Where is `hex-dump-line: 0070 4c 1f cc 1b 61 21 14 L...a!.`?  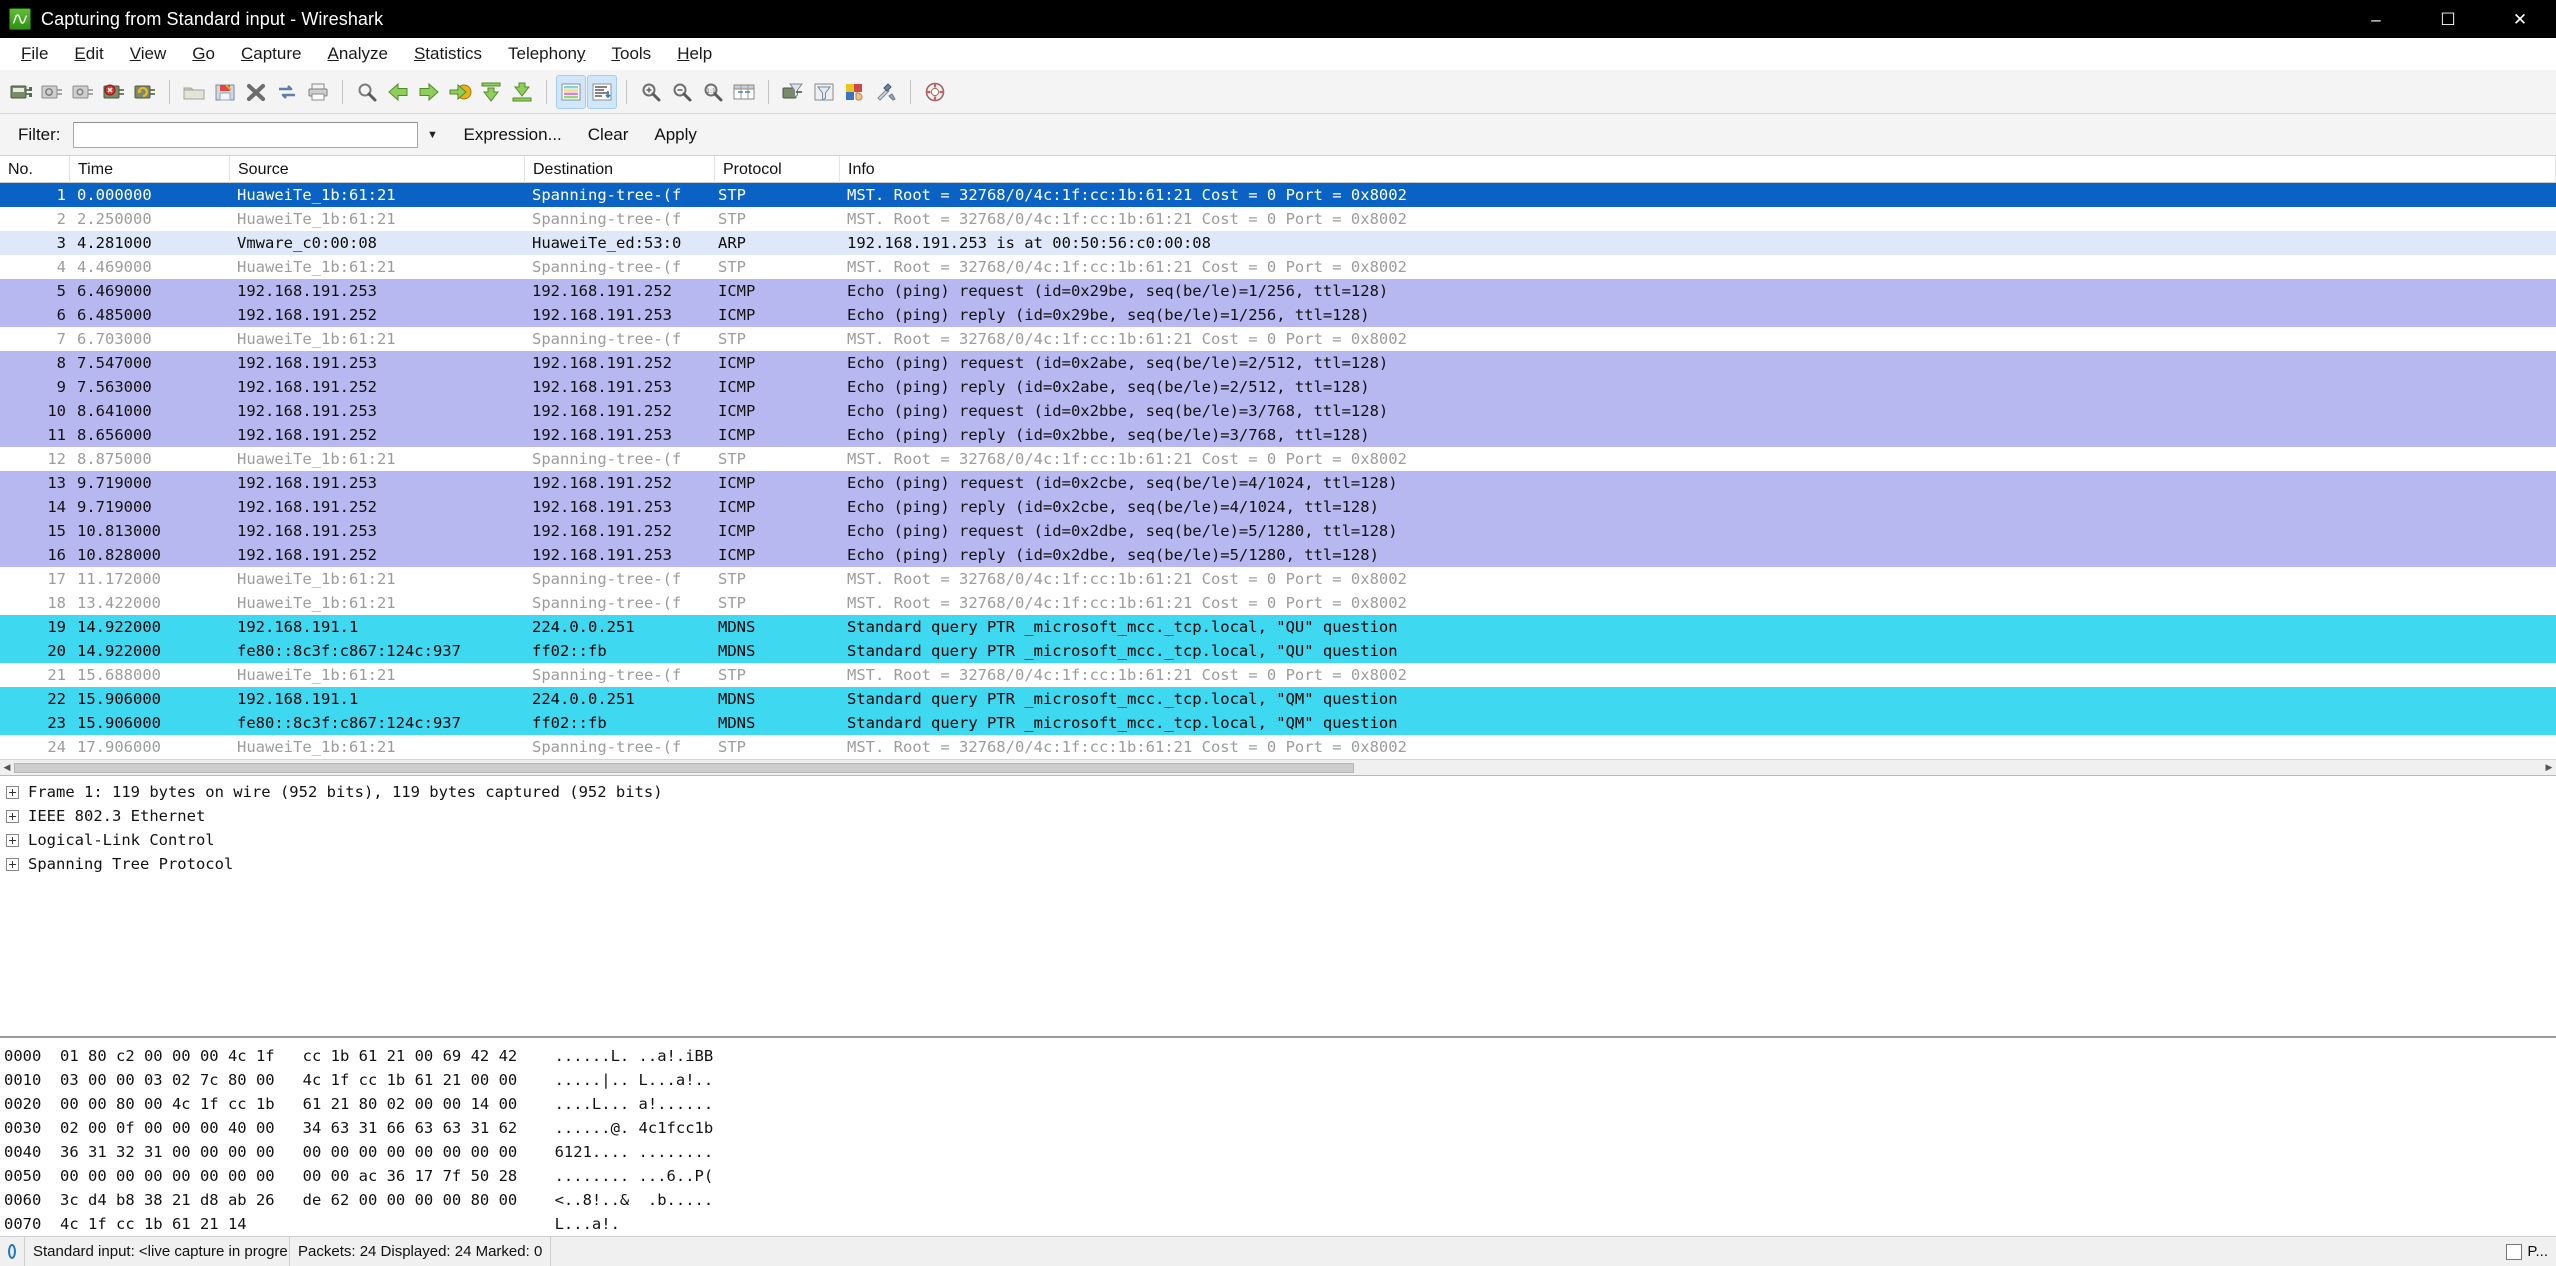
hex-dump-line: 0070 4c 1f cc 1b 61 21 14 L...a!. is located at coordinates (1280, 1224).